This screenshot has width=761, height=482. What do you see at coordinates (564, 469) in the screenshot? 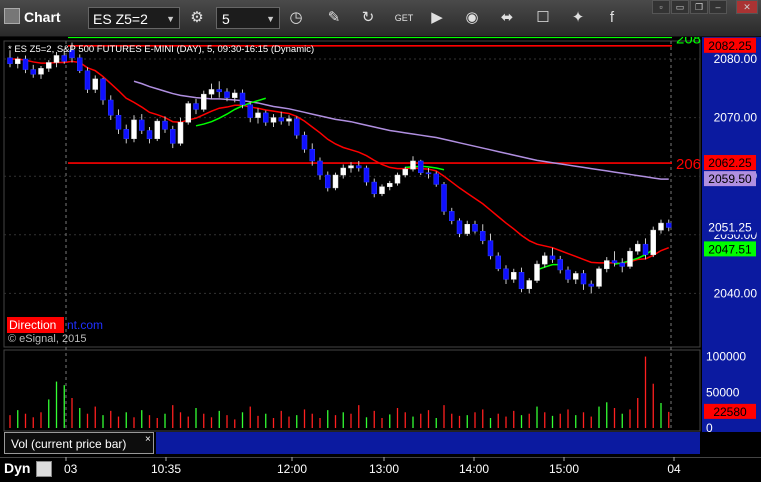
I see `x-tick-label: 15:00` at bounding box center [564, 469].